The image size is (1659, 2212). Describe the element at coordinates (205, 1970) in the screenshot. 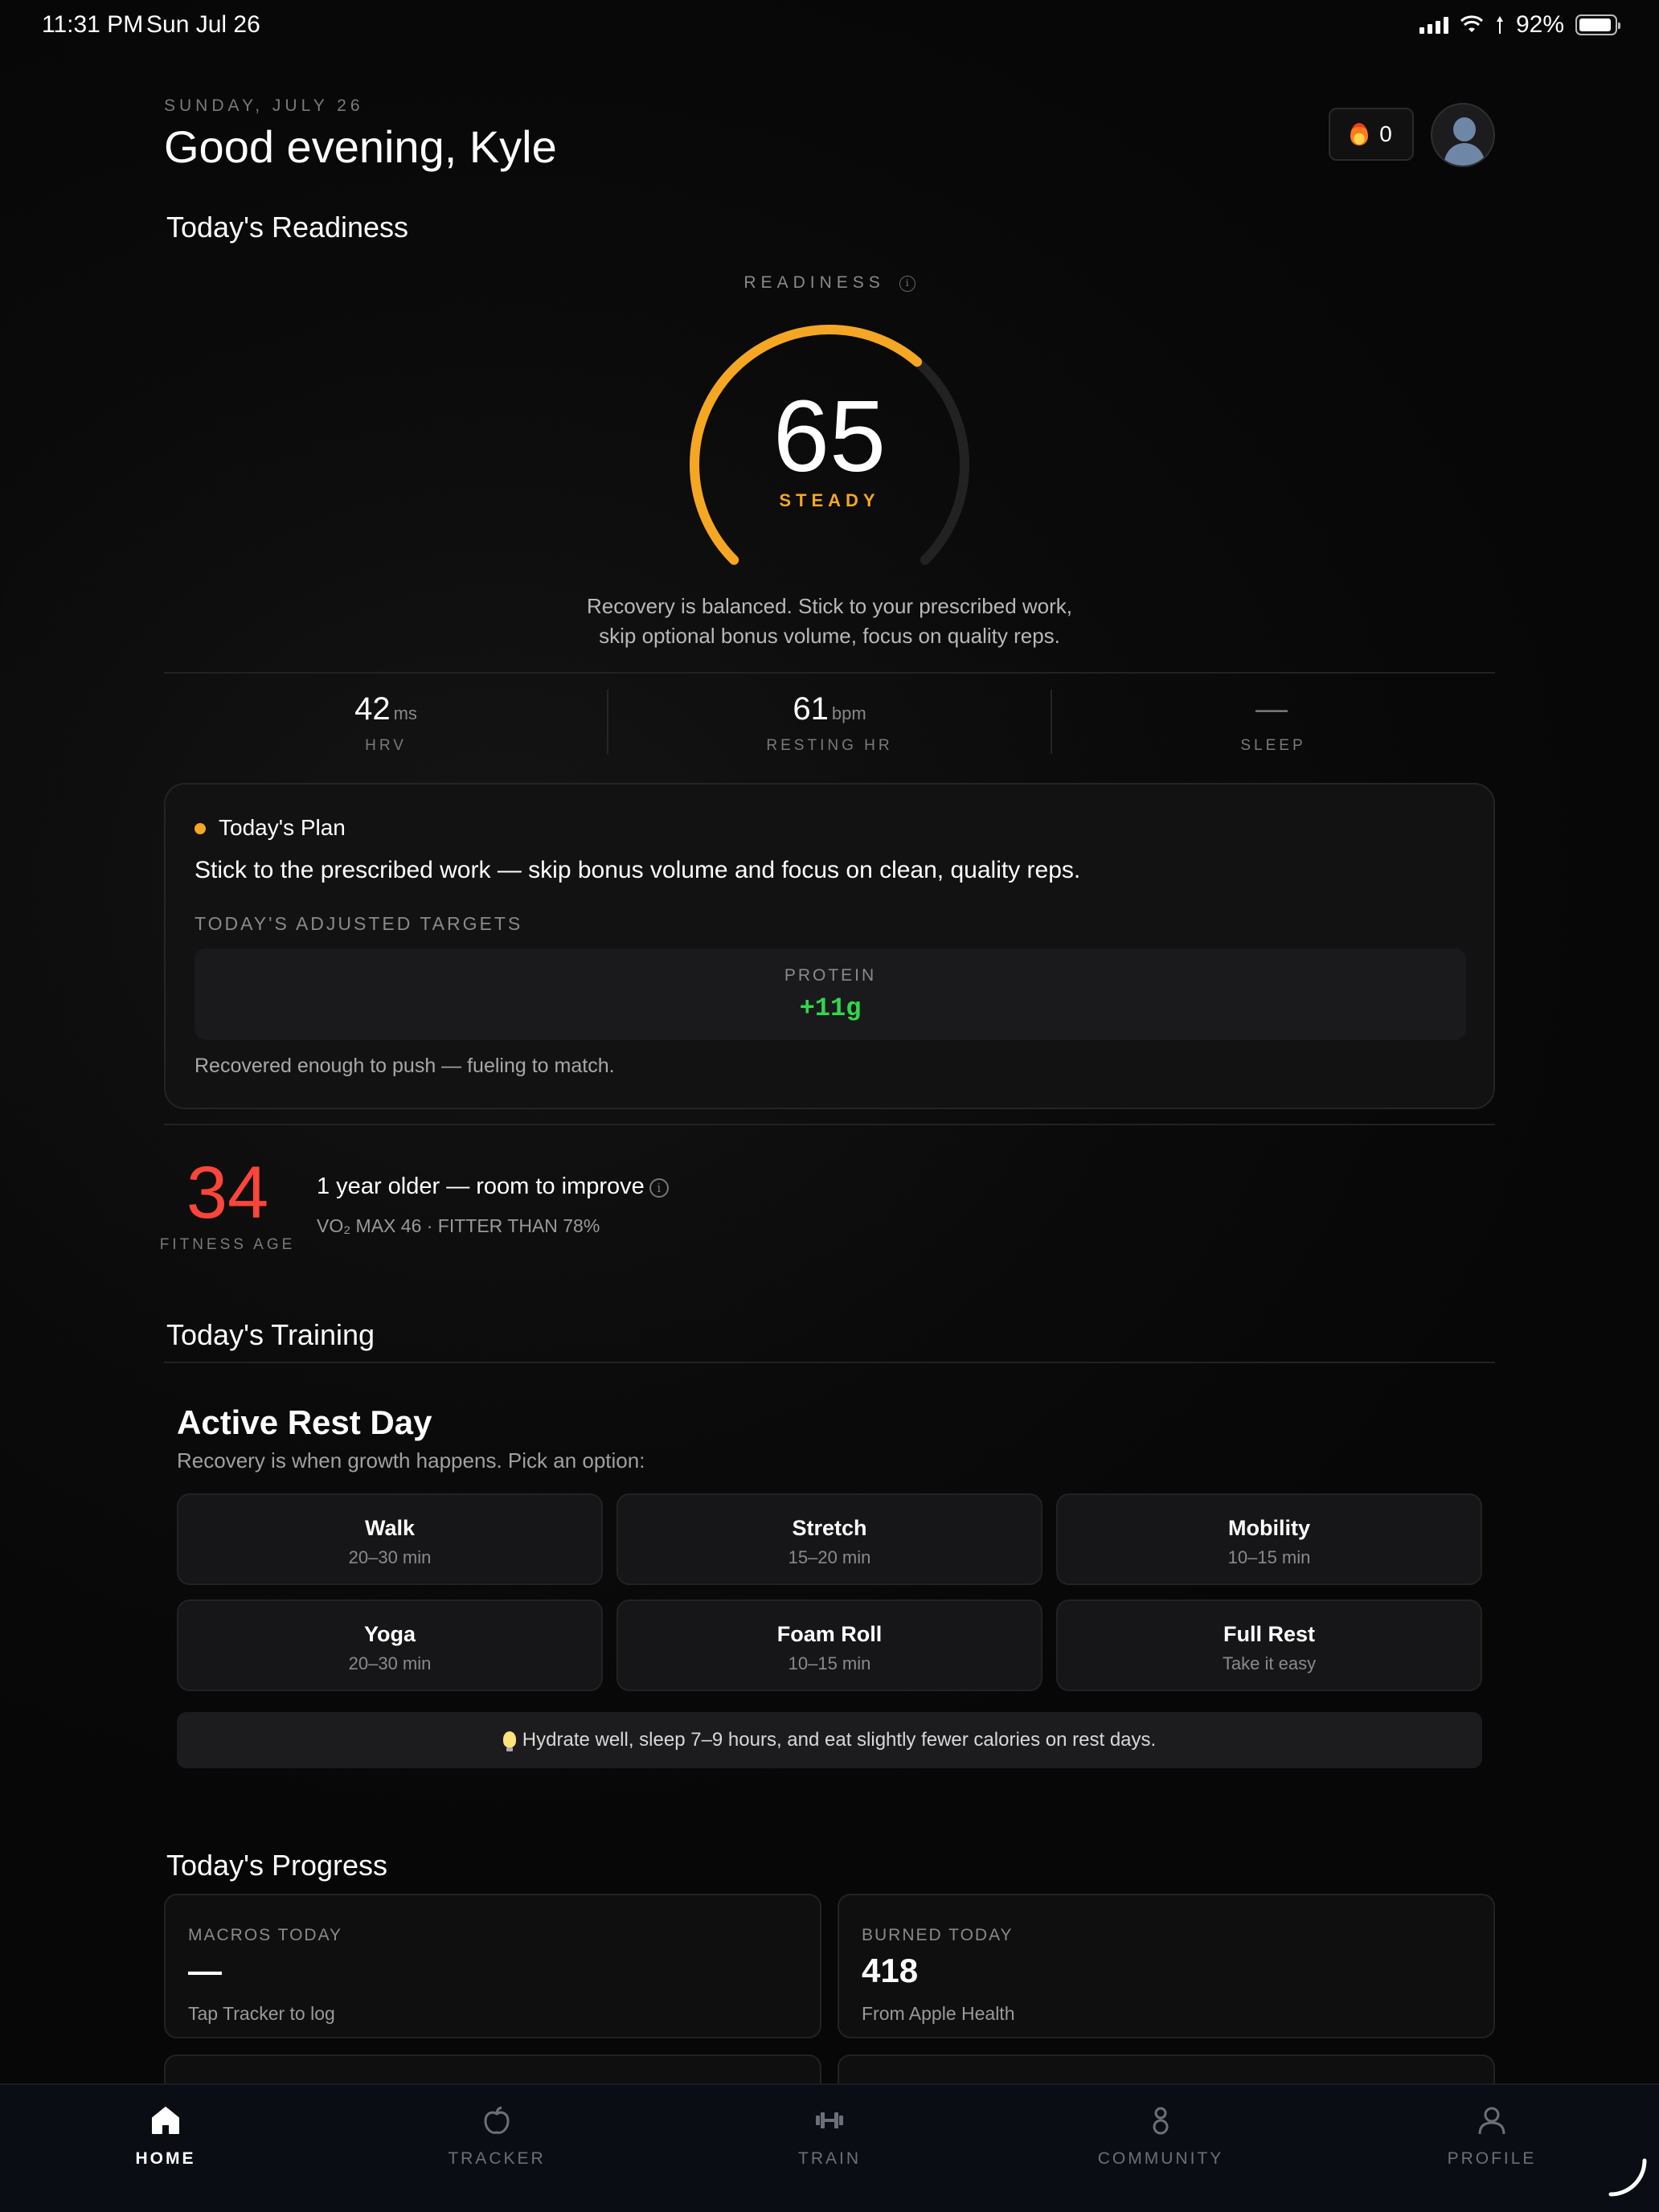

I see `card-value: —` at that location.